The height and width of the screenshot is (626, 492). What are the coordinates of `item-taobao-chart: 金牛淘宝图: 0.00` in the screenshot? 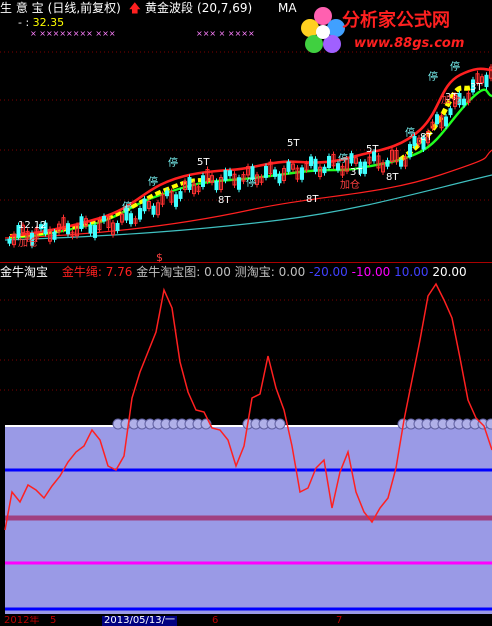 It's located at (183, 272).